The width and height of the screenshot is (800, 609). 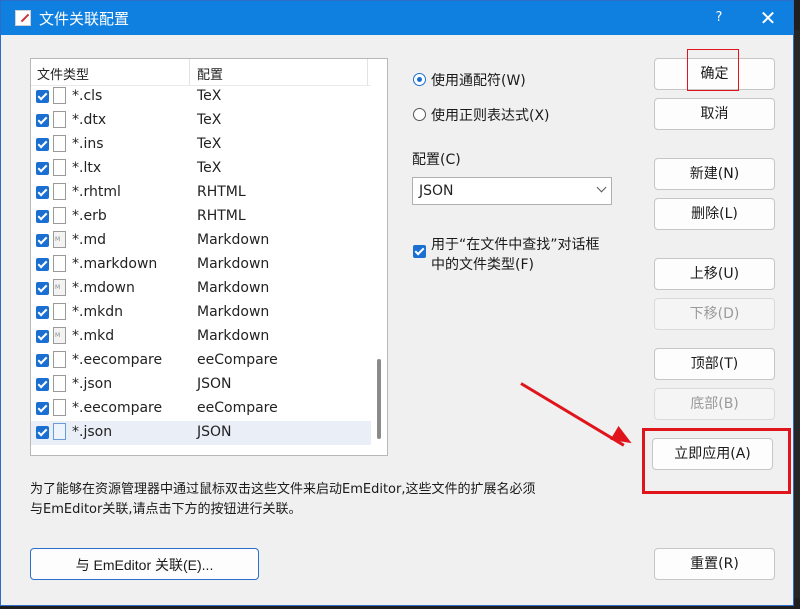 I want to click on delete-button: 删除(L), so click(x=714, y=214).